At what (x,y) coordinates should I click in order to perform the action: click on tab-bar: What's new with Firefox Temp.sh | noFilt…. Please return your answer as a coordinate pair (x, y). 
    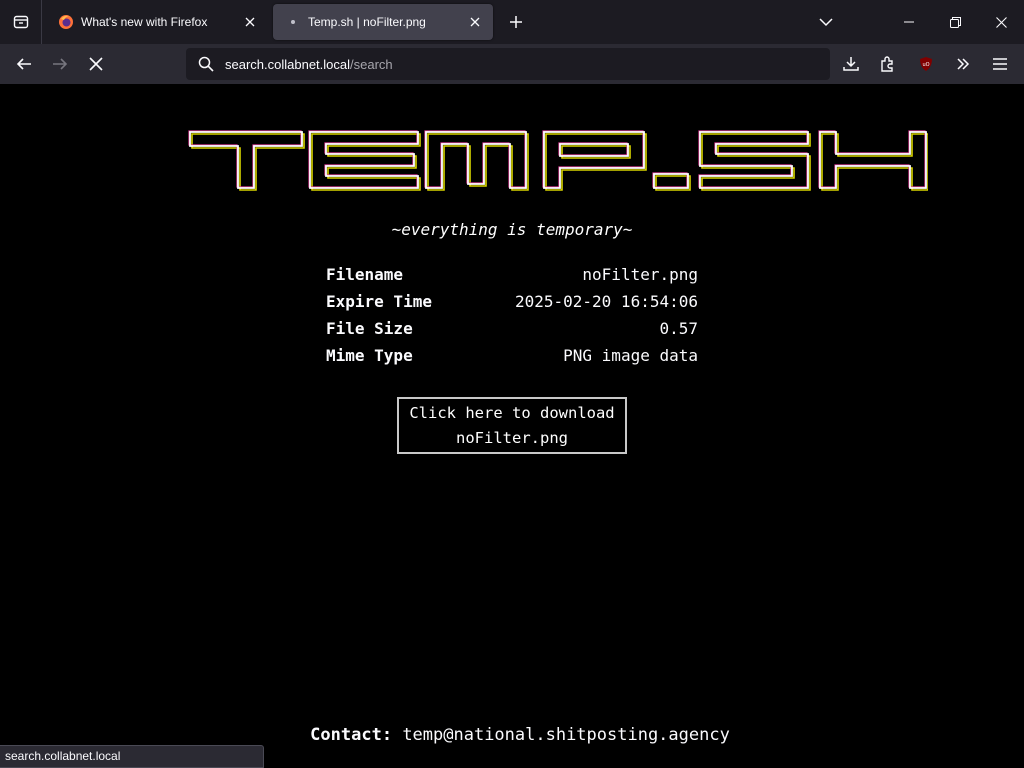
    Looking at the image, I should click on (512, 22).